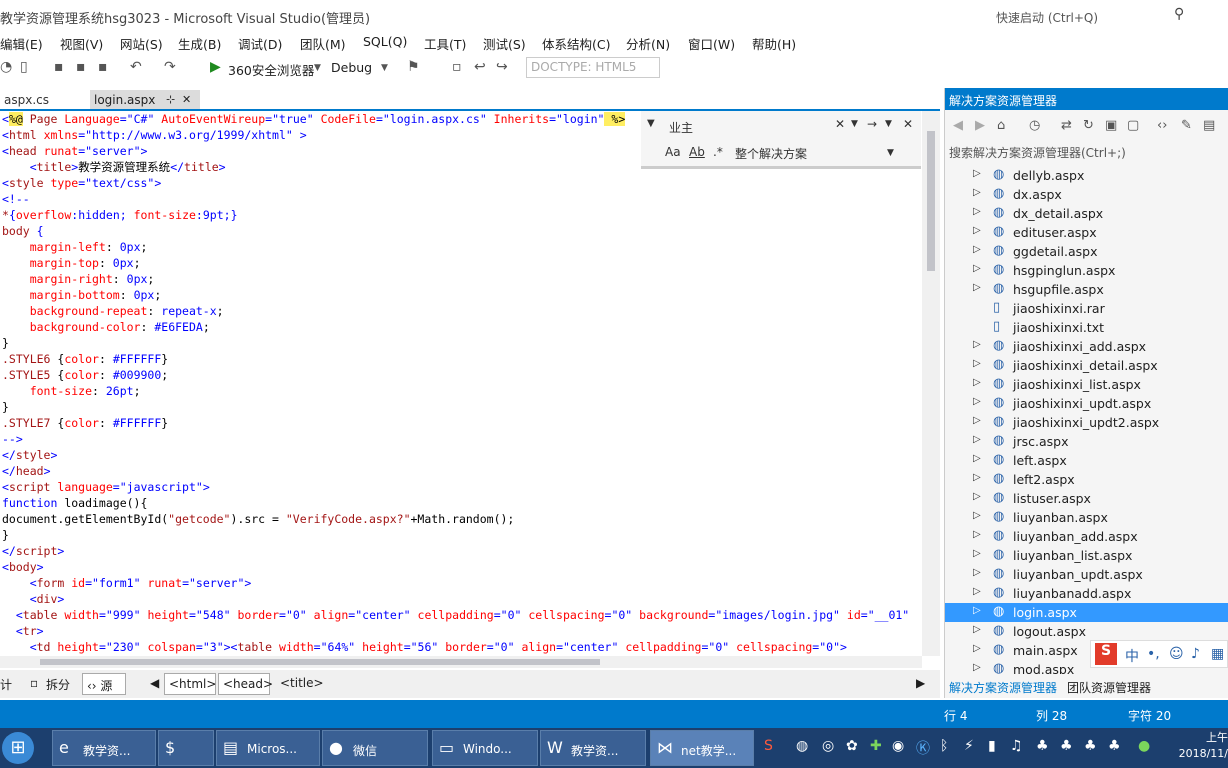 The image size is (1228, 768). I want to click on code-line: <style type="text/css">, so click(455, 183).